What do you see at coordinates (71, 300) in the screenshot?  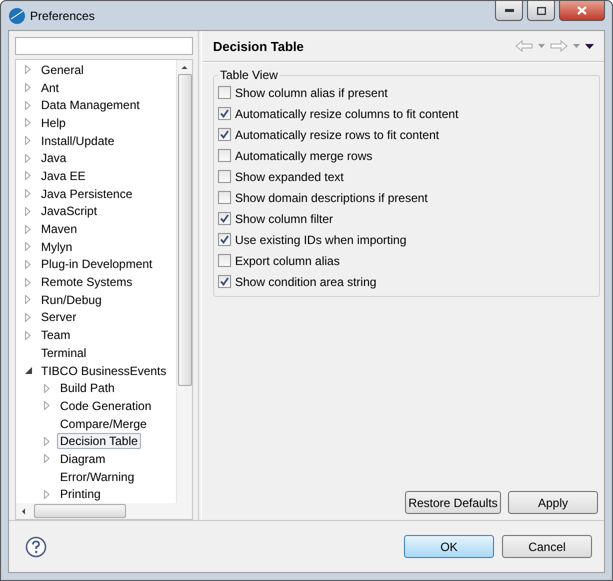 I see `tree-item: Run/Debug` at bounding box center [71, 300].